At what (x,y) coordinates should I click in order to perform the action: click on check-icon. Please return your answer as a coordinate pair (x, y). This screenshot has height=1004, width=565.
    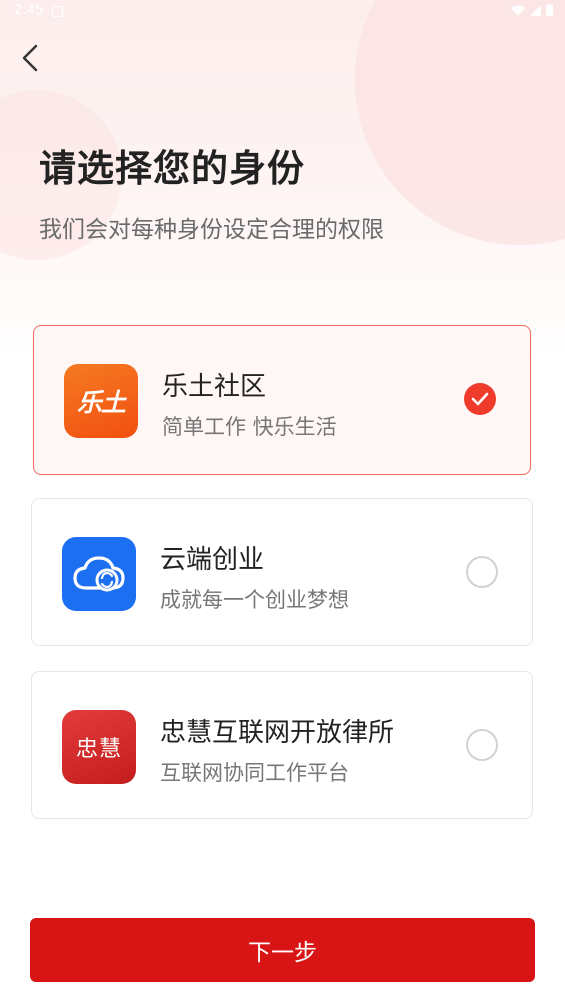
    Looking at the image, I should click on (480, 399).